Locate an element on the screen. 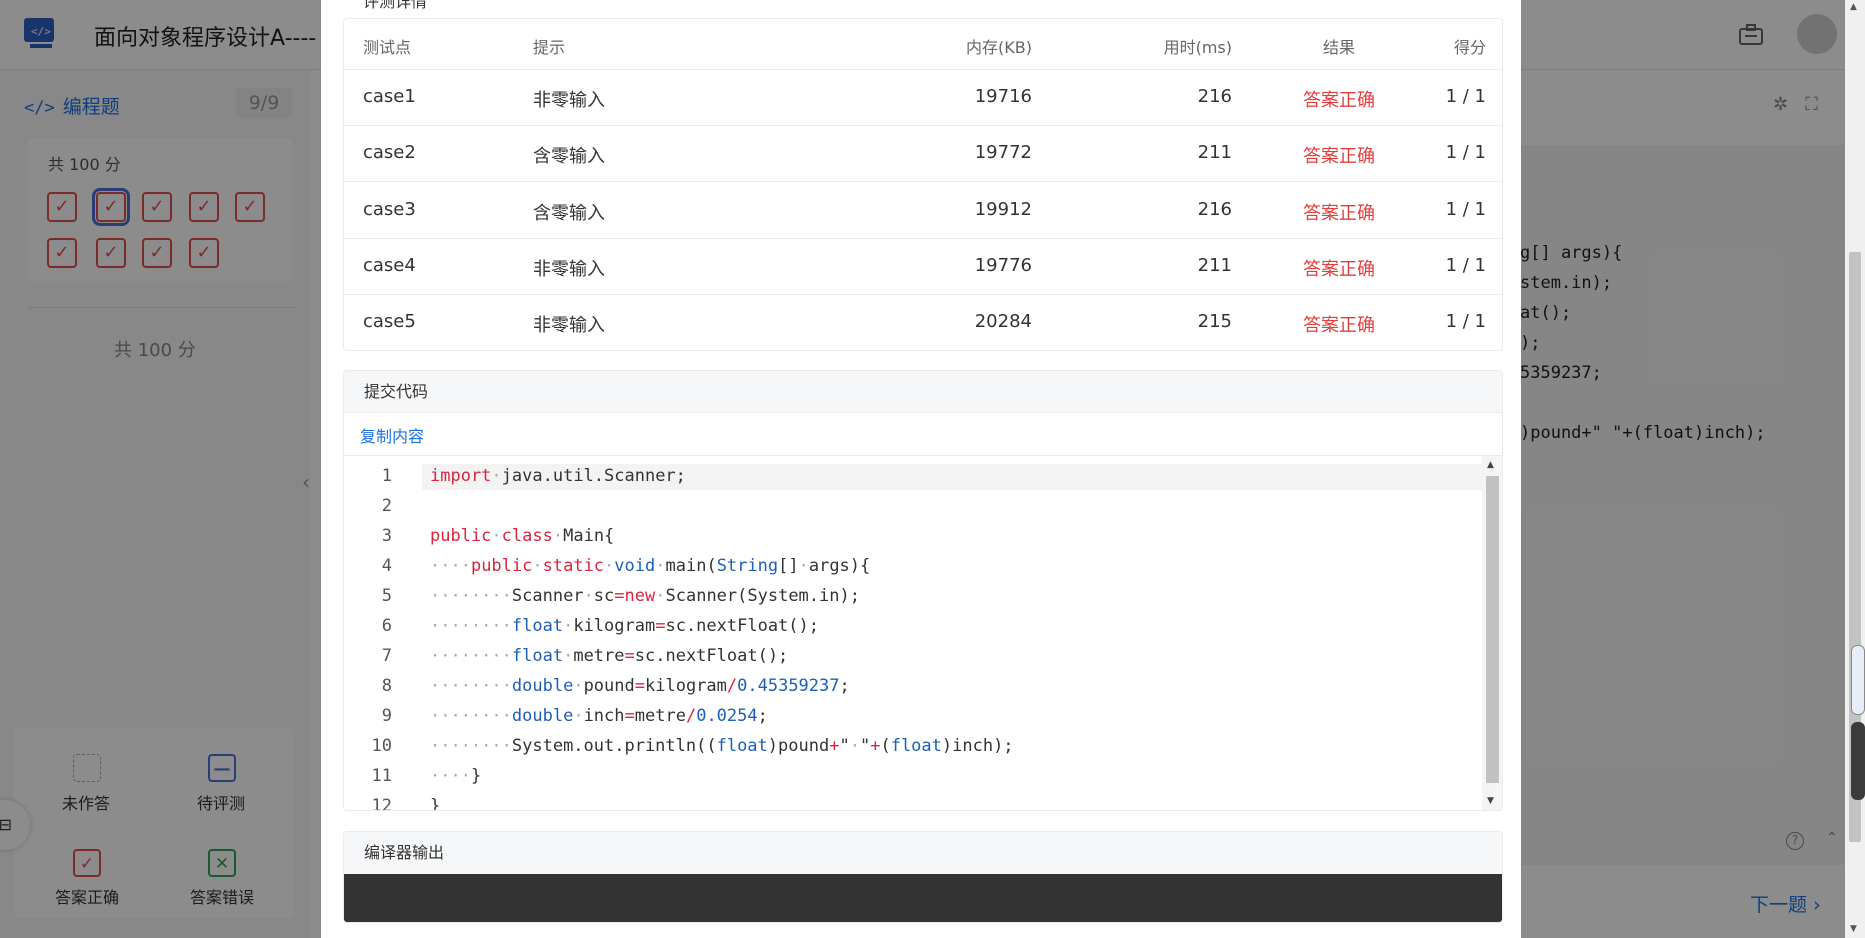 Image resolution: width=1865 pixels, height=938 pixels. cell-case: case1 is located at coordinates (389, 96).